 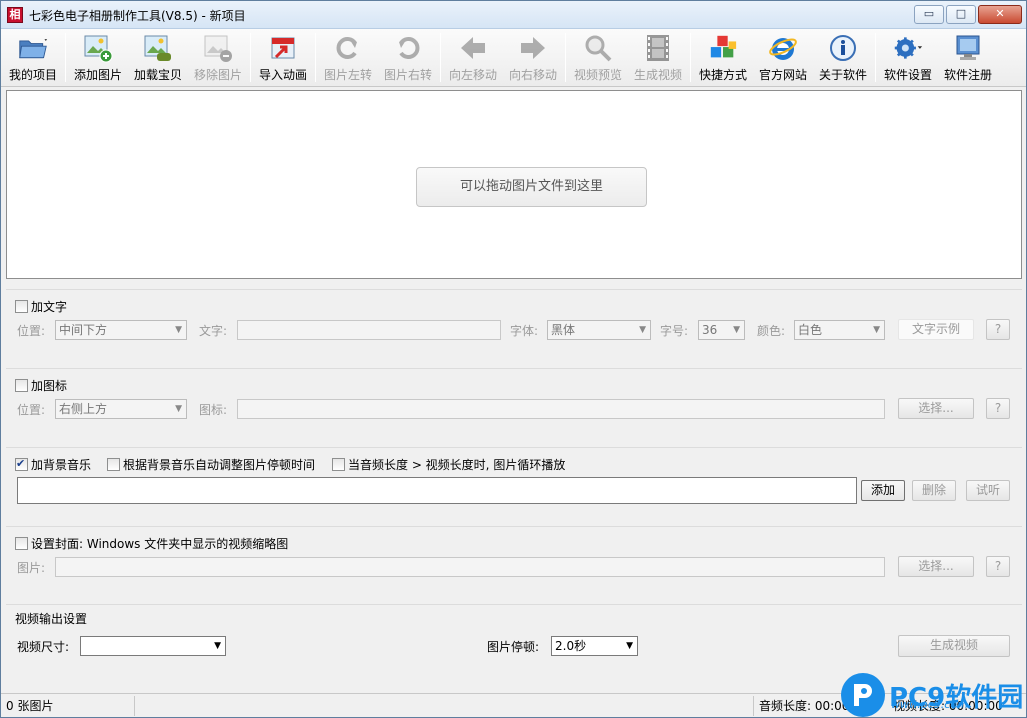 What do you see at coordinates (41, 306) in the screenshot?
I see `add-text-checkbox: 加文字` at bounding box center [41, 306].